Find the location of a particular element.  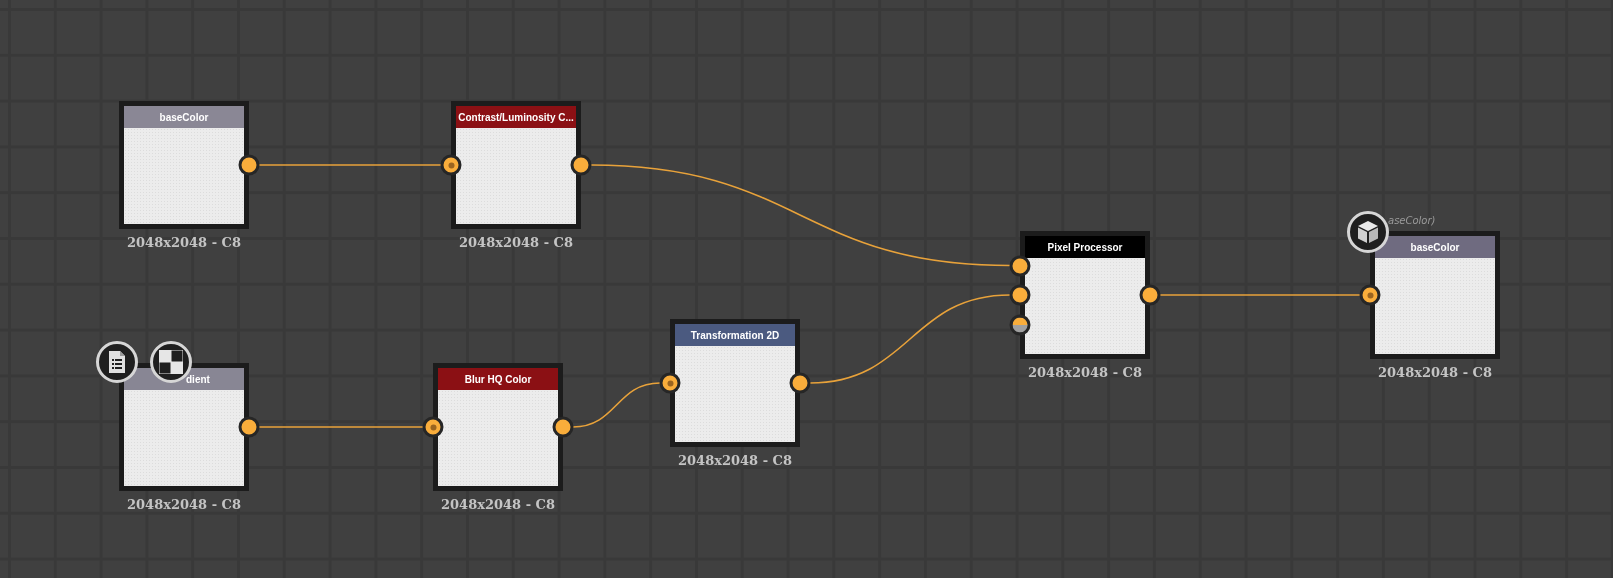

cube-icon is located at coordinates (1368, 232).